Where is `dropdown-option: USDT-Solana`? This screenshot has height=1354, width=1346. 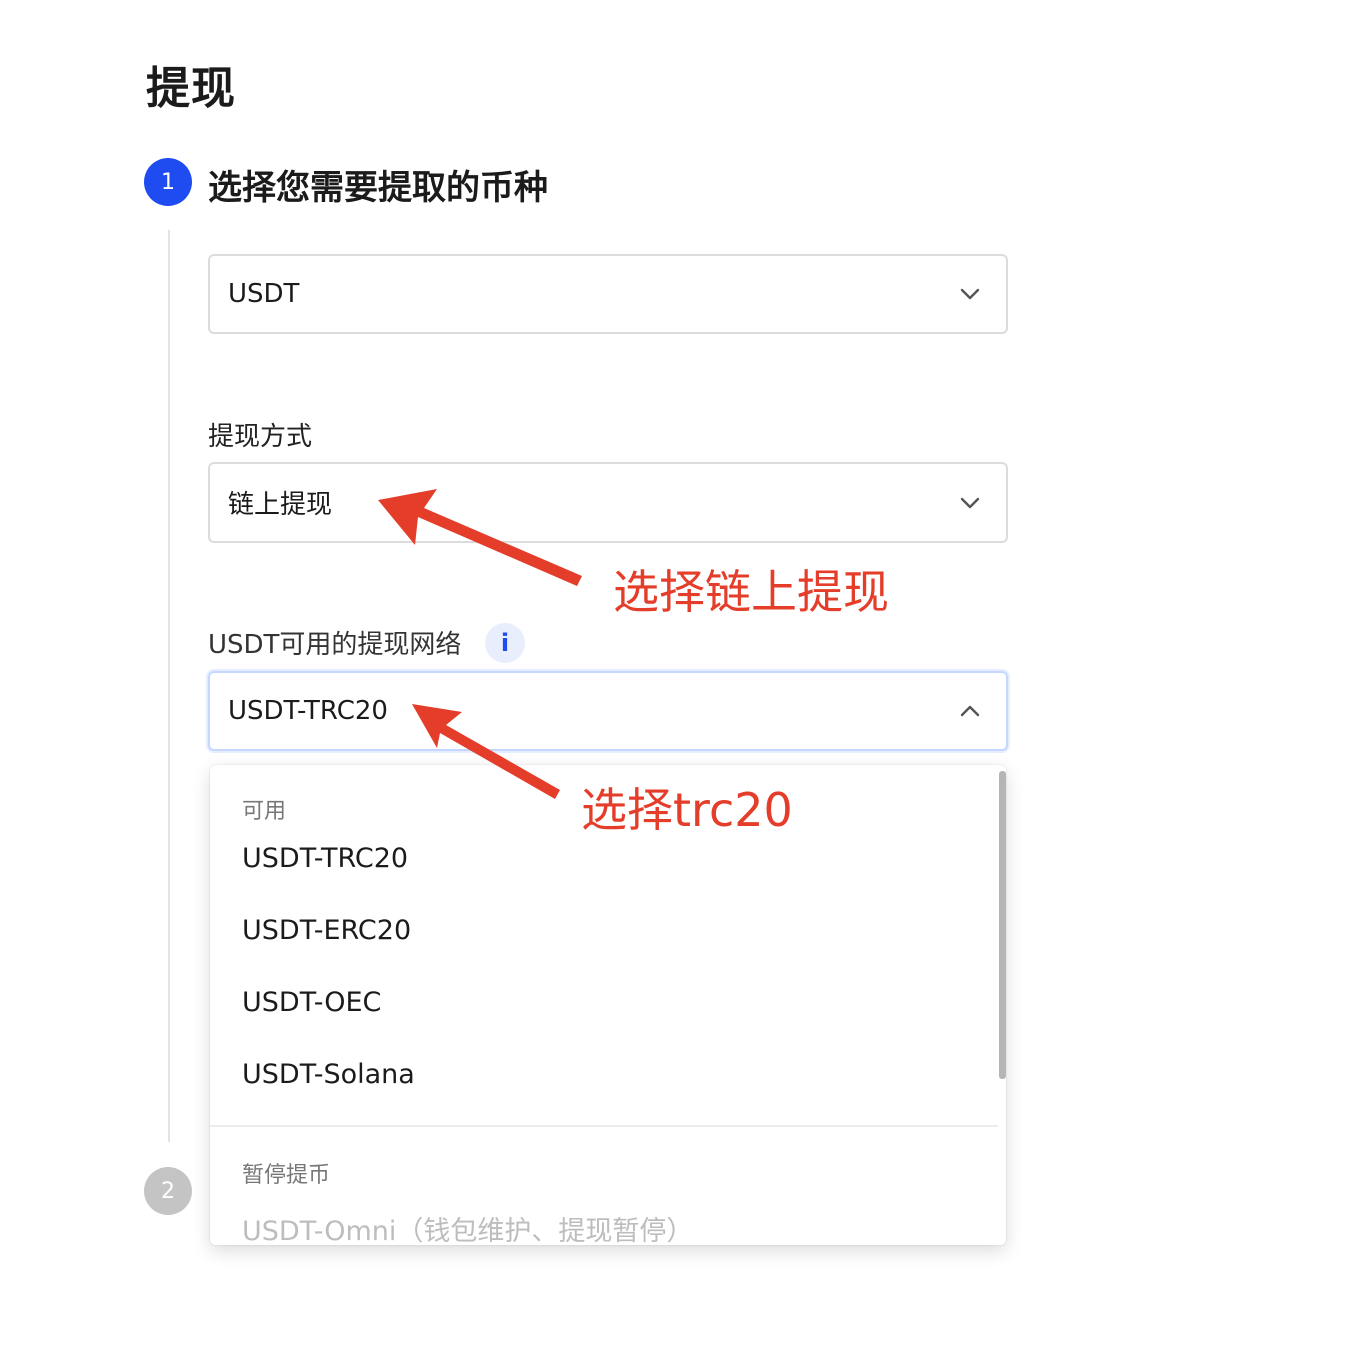 dropdown-option: USDT-Solana is located at coordinates (328, 1074).